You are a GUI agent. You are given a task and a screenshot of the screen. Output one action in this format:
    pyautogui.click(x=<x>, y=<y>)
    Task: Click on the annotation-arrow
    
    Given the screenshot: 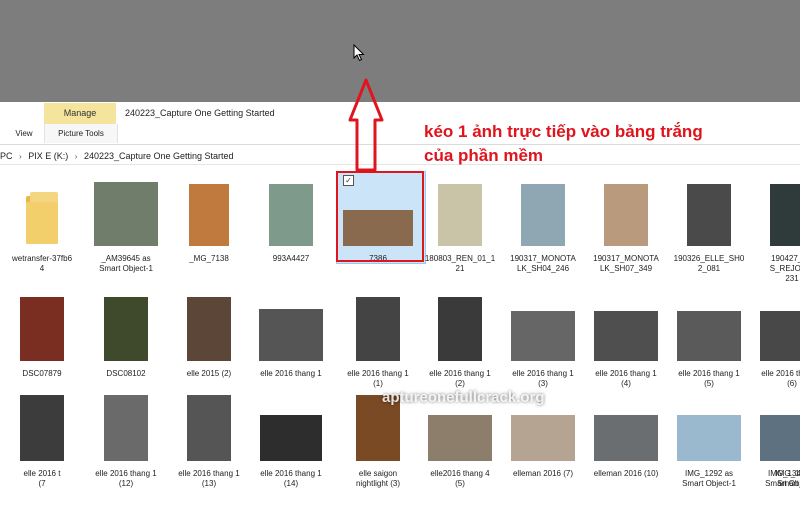 What is the action you would take?
    pyautogui.click(x=366, y=125)
    